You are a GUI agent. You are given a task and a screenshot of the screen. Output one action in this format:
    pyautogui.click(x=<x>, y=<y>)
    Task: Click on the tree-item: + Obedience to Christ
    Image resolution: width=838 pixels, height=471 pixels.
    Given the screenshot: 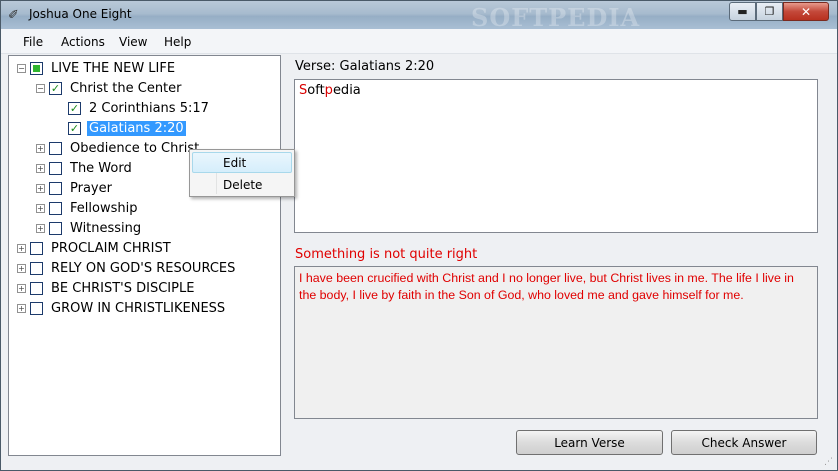 What is the action you would take?
    pyautogui.click(x=118, y=148)
    